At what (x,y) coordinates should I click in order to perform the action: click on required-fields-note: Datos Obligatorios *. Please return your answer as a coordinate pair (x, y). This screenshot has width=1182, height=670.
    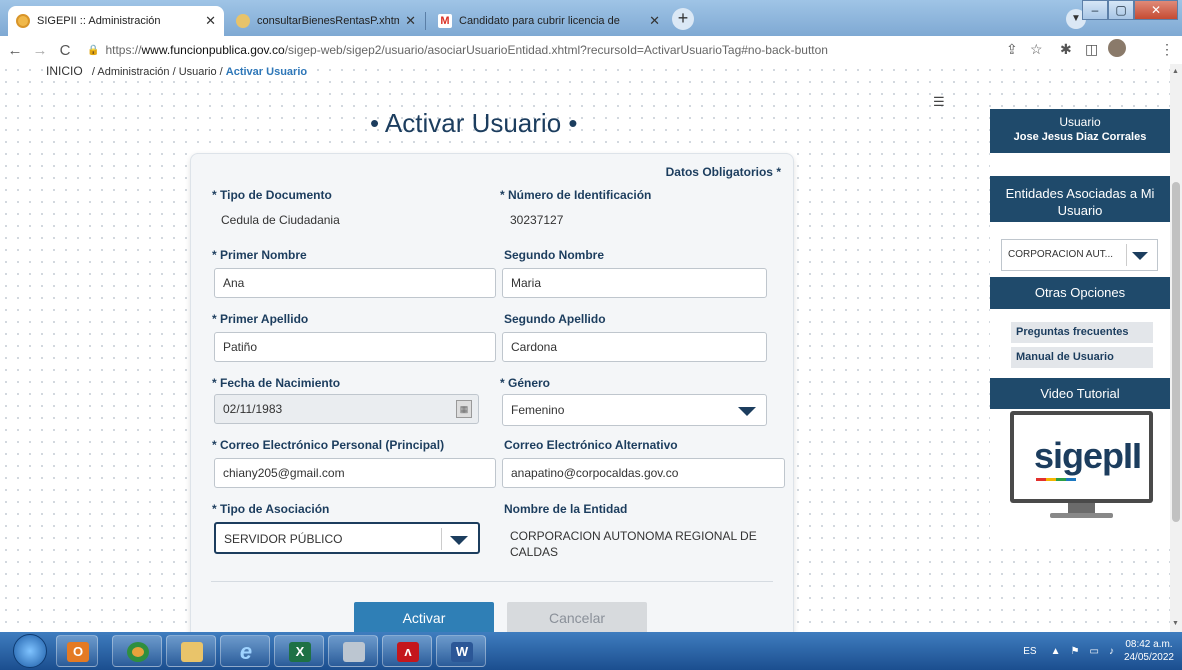
    Looking at the image, I should click on (723, 172).